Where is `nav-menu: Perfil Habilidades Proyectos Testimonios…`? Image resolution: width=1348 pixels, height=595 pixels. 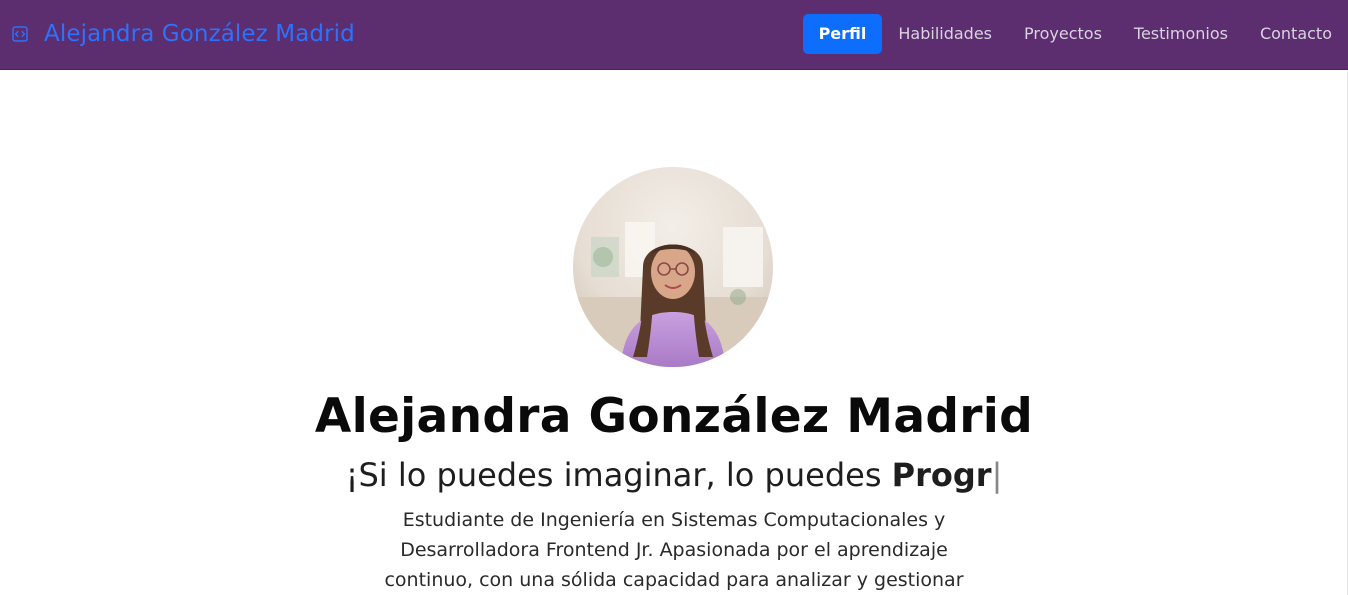 nav-menu: Perfil Habilidades Proyectos Testimonios… is located at coordinates (1075, 34).